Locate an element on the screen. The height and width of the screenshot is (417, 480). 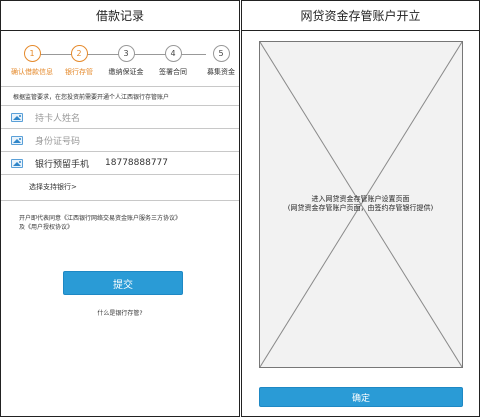
phone-label: 银行预留手机 is located at coordinates (62, 164).